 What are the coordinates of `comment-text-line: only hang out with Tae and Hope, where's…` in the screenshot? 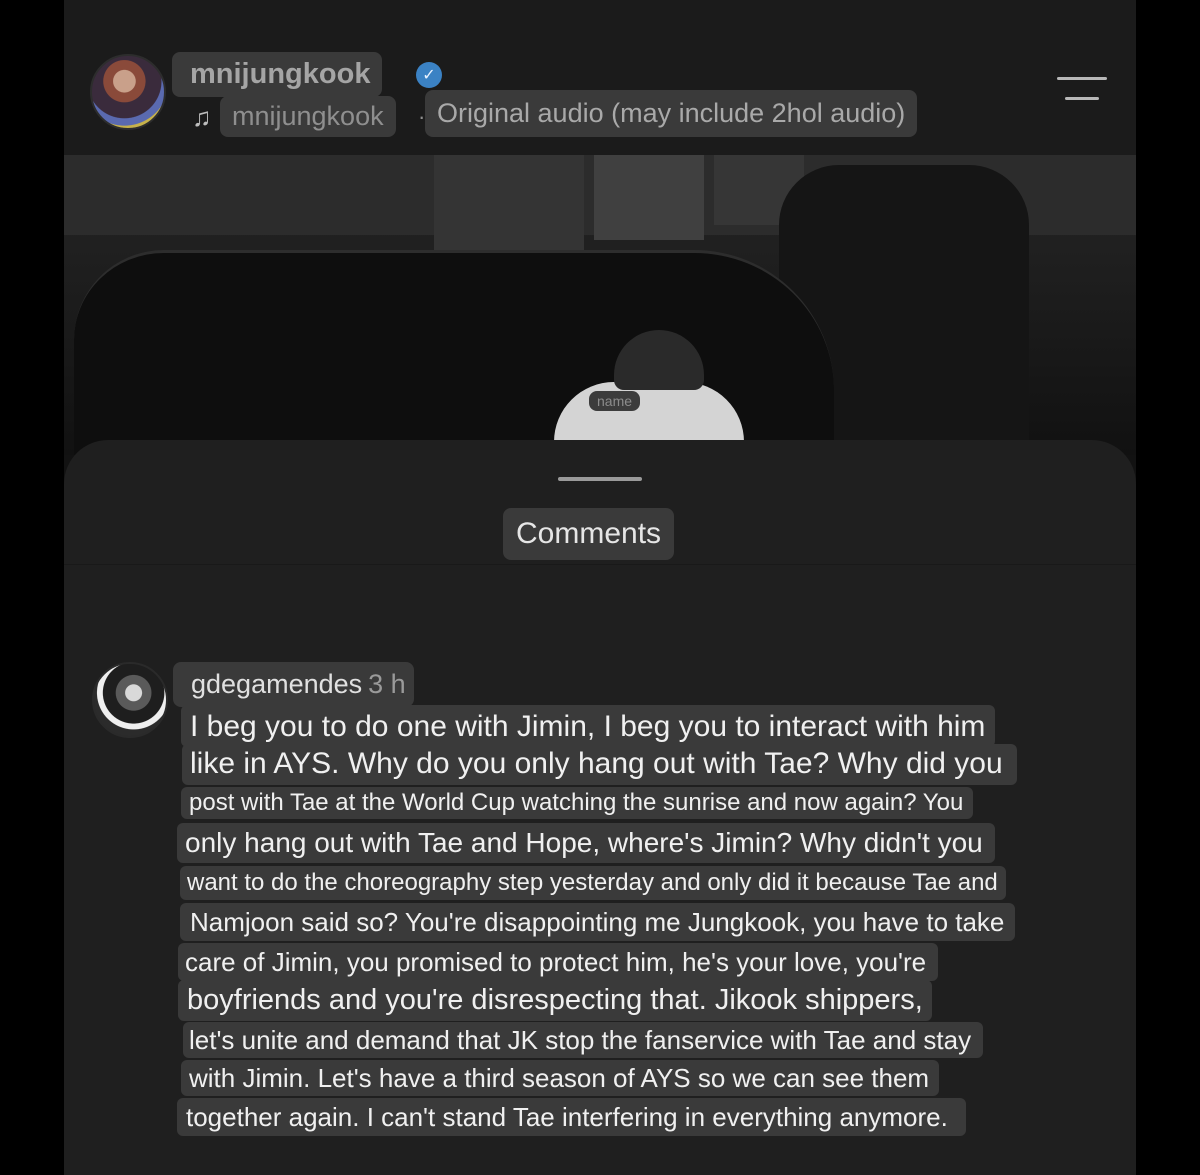 It's located at (586, 843).